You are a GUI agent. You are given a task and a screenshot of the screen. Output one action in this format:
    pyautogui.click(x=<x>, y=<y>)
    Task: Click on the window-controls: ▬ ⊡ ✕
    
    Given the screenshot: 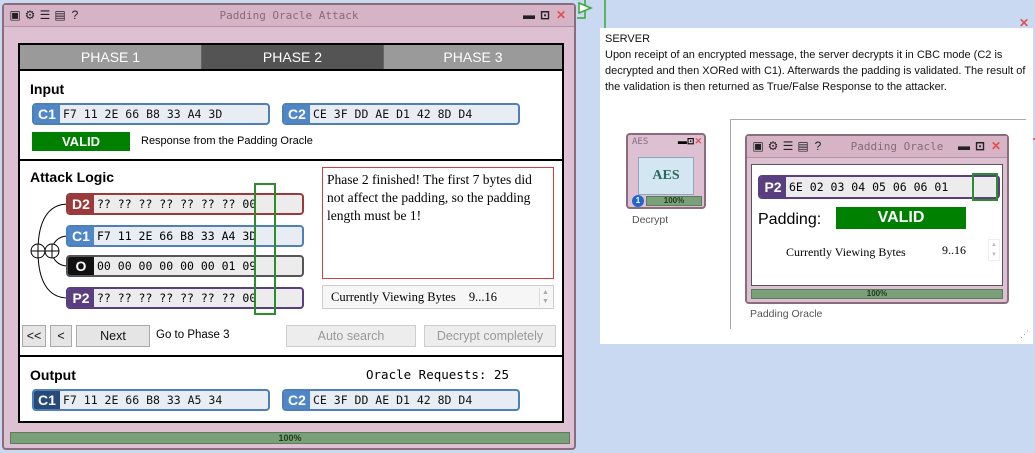 What is the action you would take?
    pyautogui.click(x=545, y=15)
    